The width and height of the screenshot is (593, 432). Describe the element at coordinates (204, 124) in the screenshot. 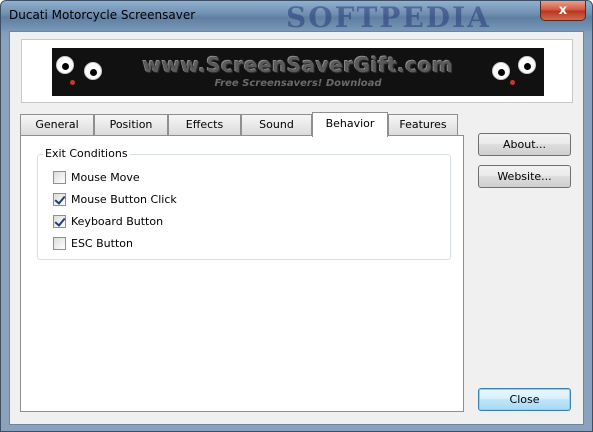

I see `tab-effects: Effects` at that location.